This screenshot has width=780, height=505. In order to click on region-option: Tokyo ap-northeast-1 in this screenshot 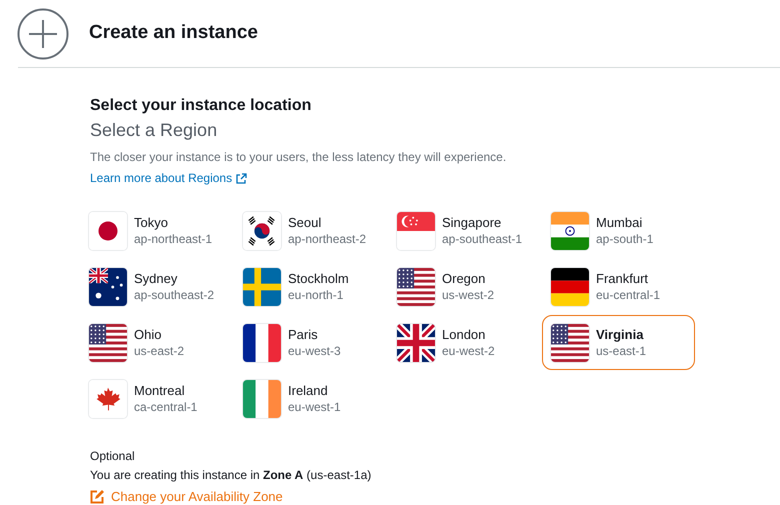, I will do `click(156, 230)`.